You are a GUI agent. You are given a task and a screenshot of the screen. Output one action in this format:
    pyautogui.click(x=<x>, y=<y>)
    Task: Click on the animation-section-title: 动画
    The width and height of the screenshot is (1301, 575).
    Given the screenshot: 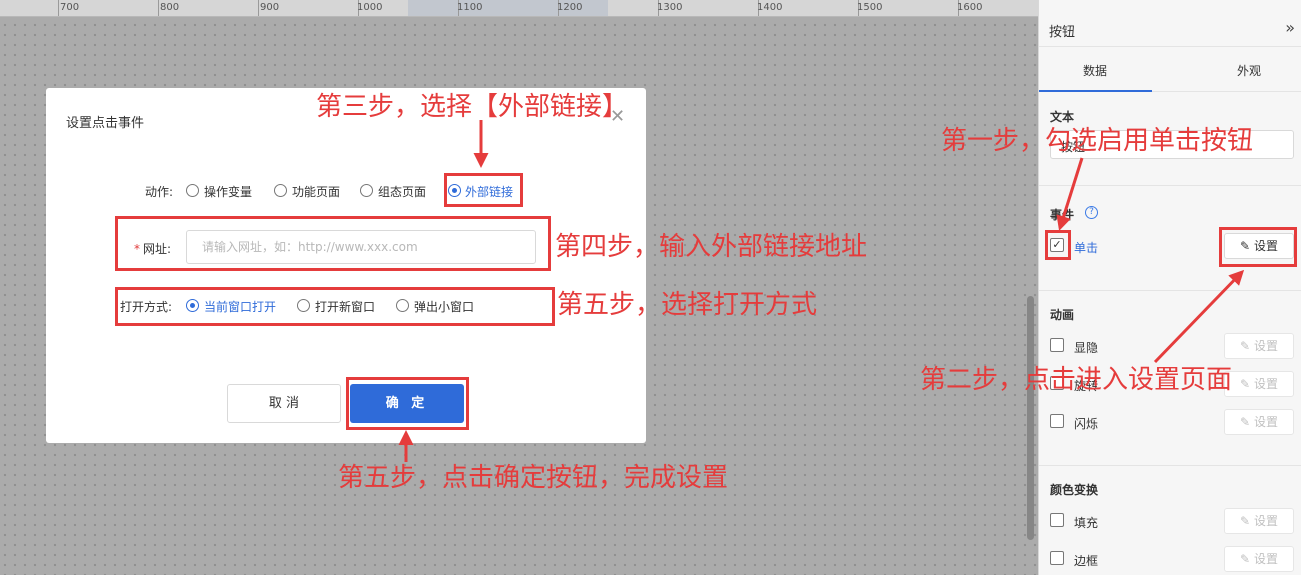 What is the action you would take?
    pyautogui.click(x=1062, y=315)
    